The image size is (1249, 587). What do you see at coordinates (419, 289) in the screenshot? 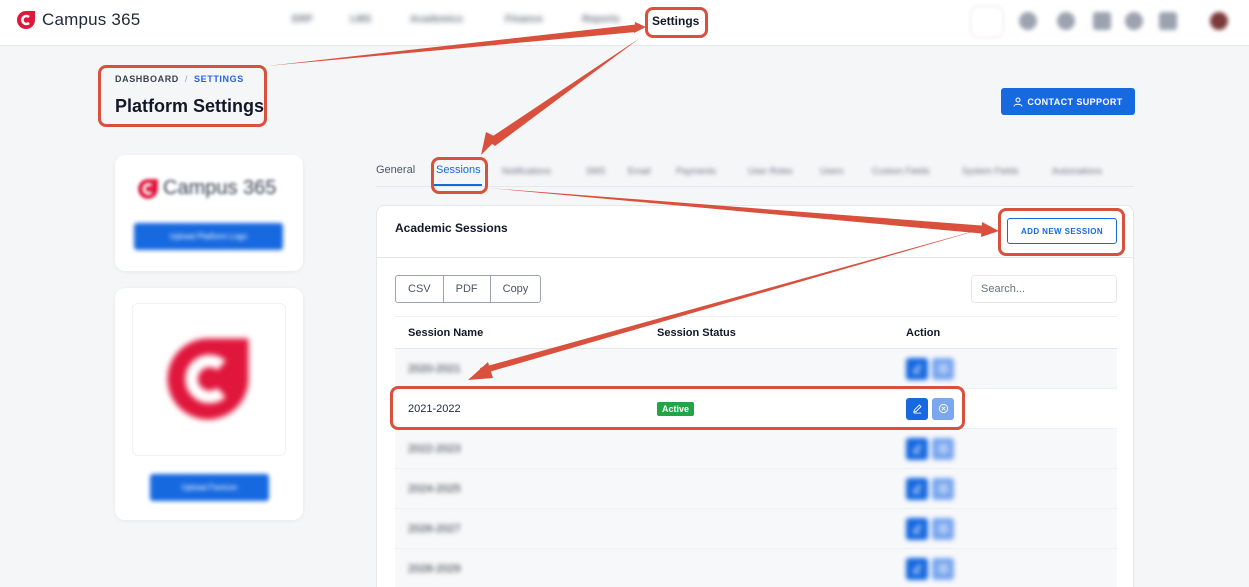
I see `export-csv-button: CSV` at bounding box center [419, 289].